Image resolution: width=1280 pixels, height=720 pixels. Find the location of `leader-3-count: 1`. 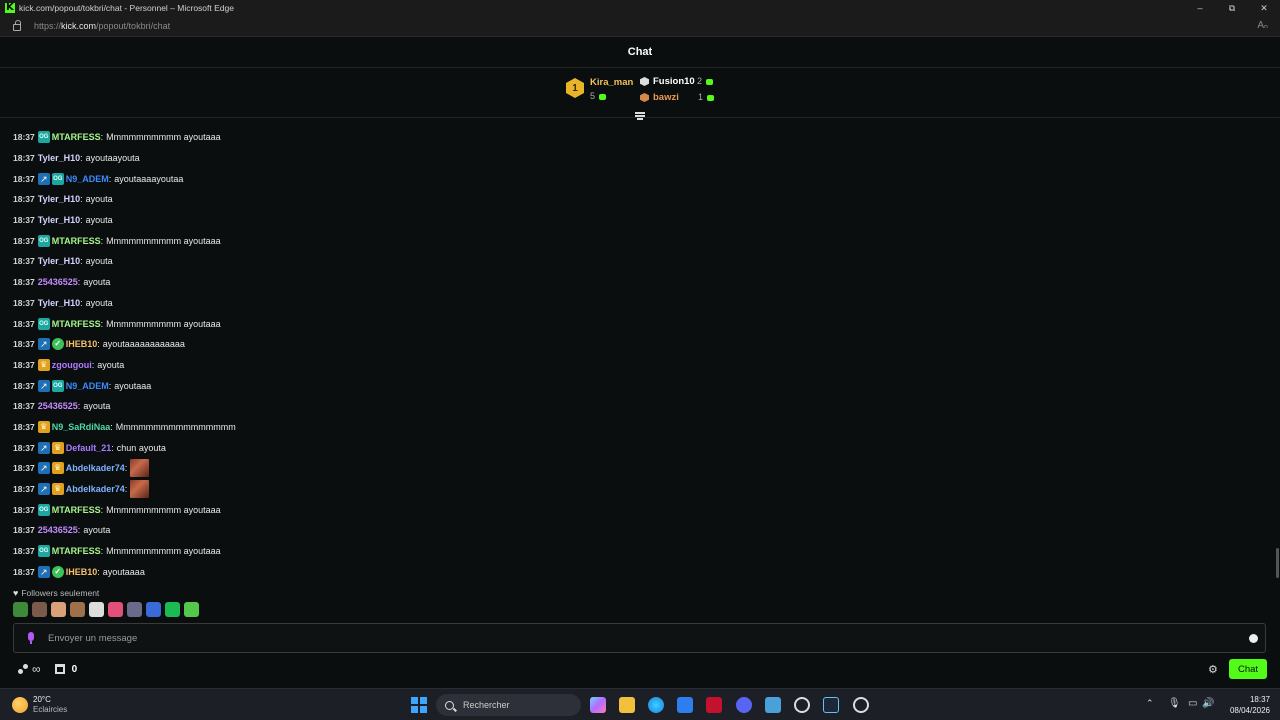

leader-3-count: 1 is located at coordinates (701, 97).